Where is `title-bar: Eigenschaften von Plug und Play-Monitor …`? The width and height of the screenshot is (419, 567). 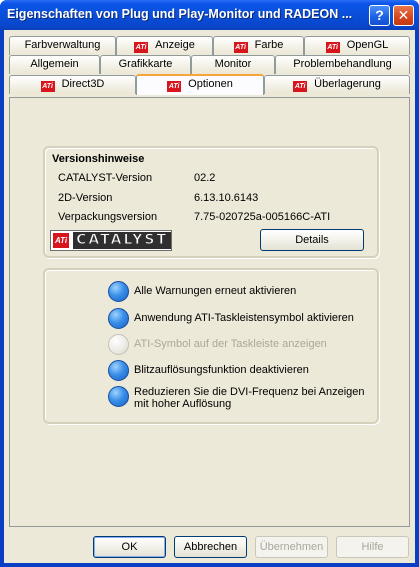
title-bar: Eigenschaften von Plug und Play-Monitor … is located at coordinates (209, 15).